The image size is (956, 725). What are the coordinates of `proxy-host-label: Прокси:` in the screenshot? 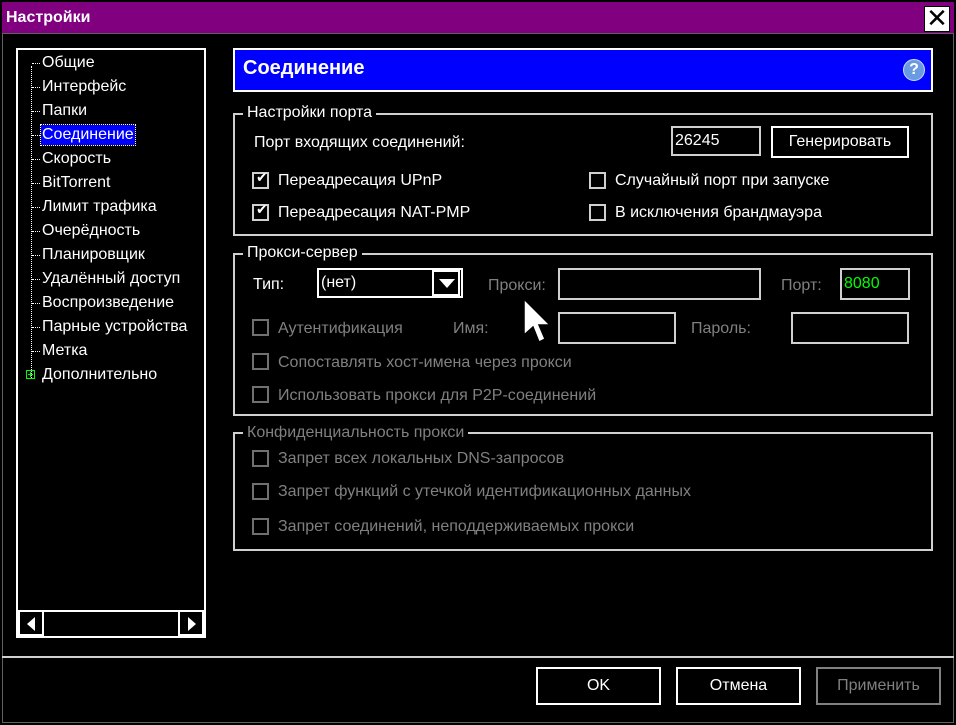 It's located at (517, 285).